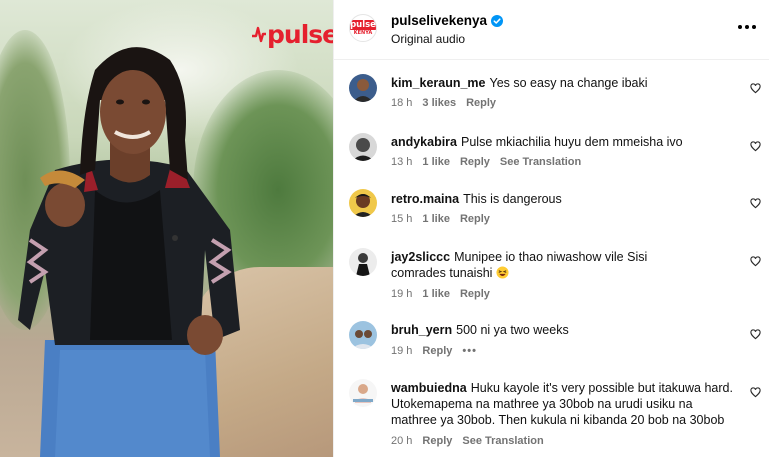 The image size is (769, 457). I want to click on pulse-wave-icon, so click(259, 34).